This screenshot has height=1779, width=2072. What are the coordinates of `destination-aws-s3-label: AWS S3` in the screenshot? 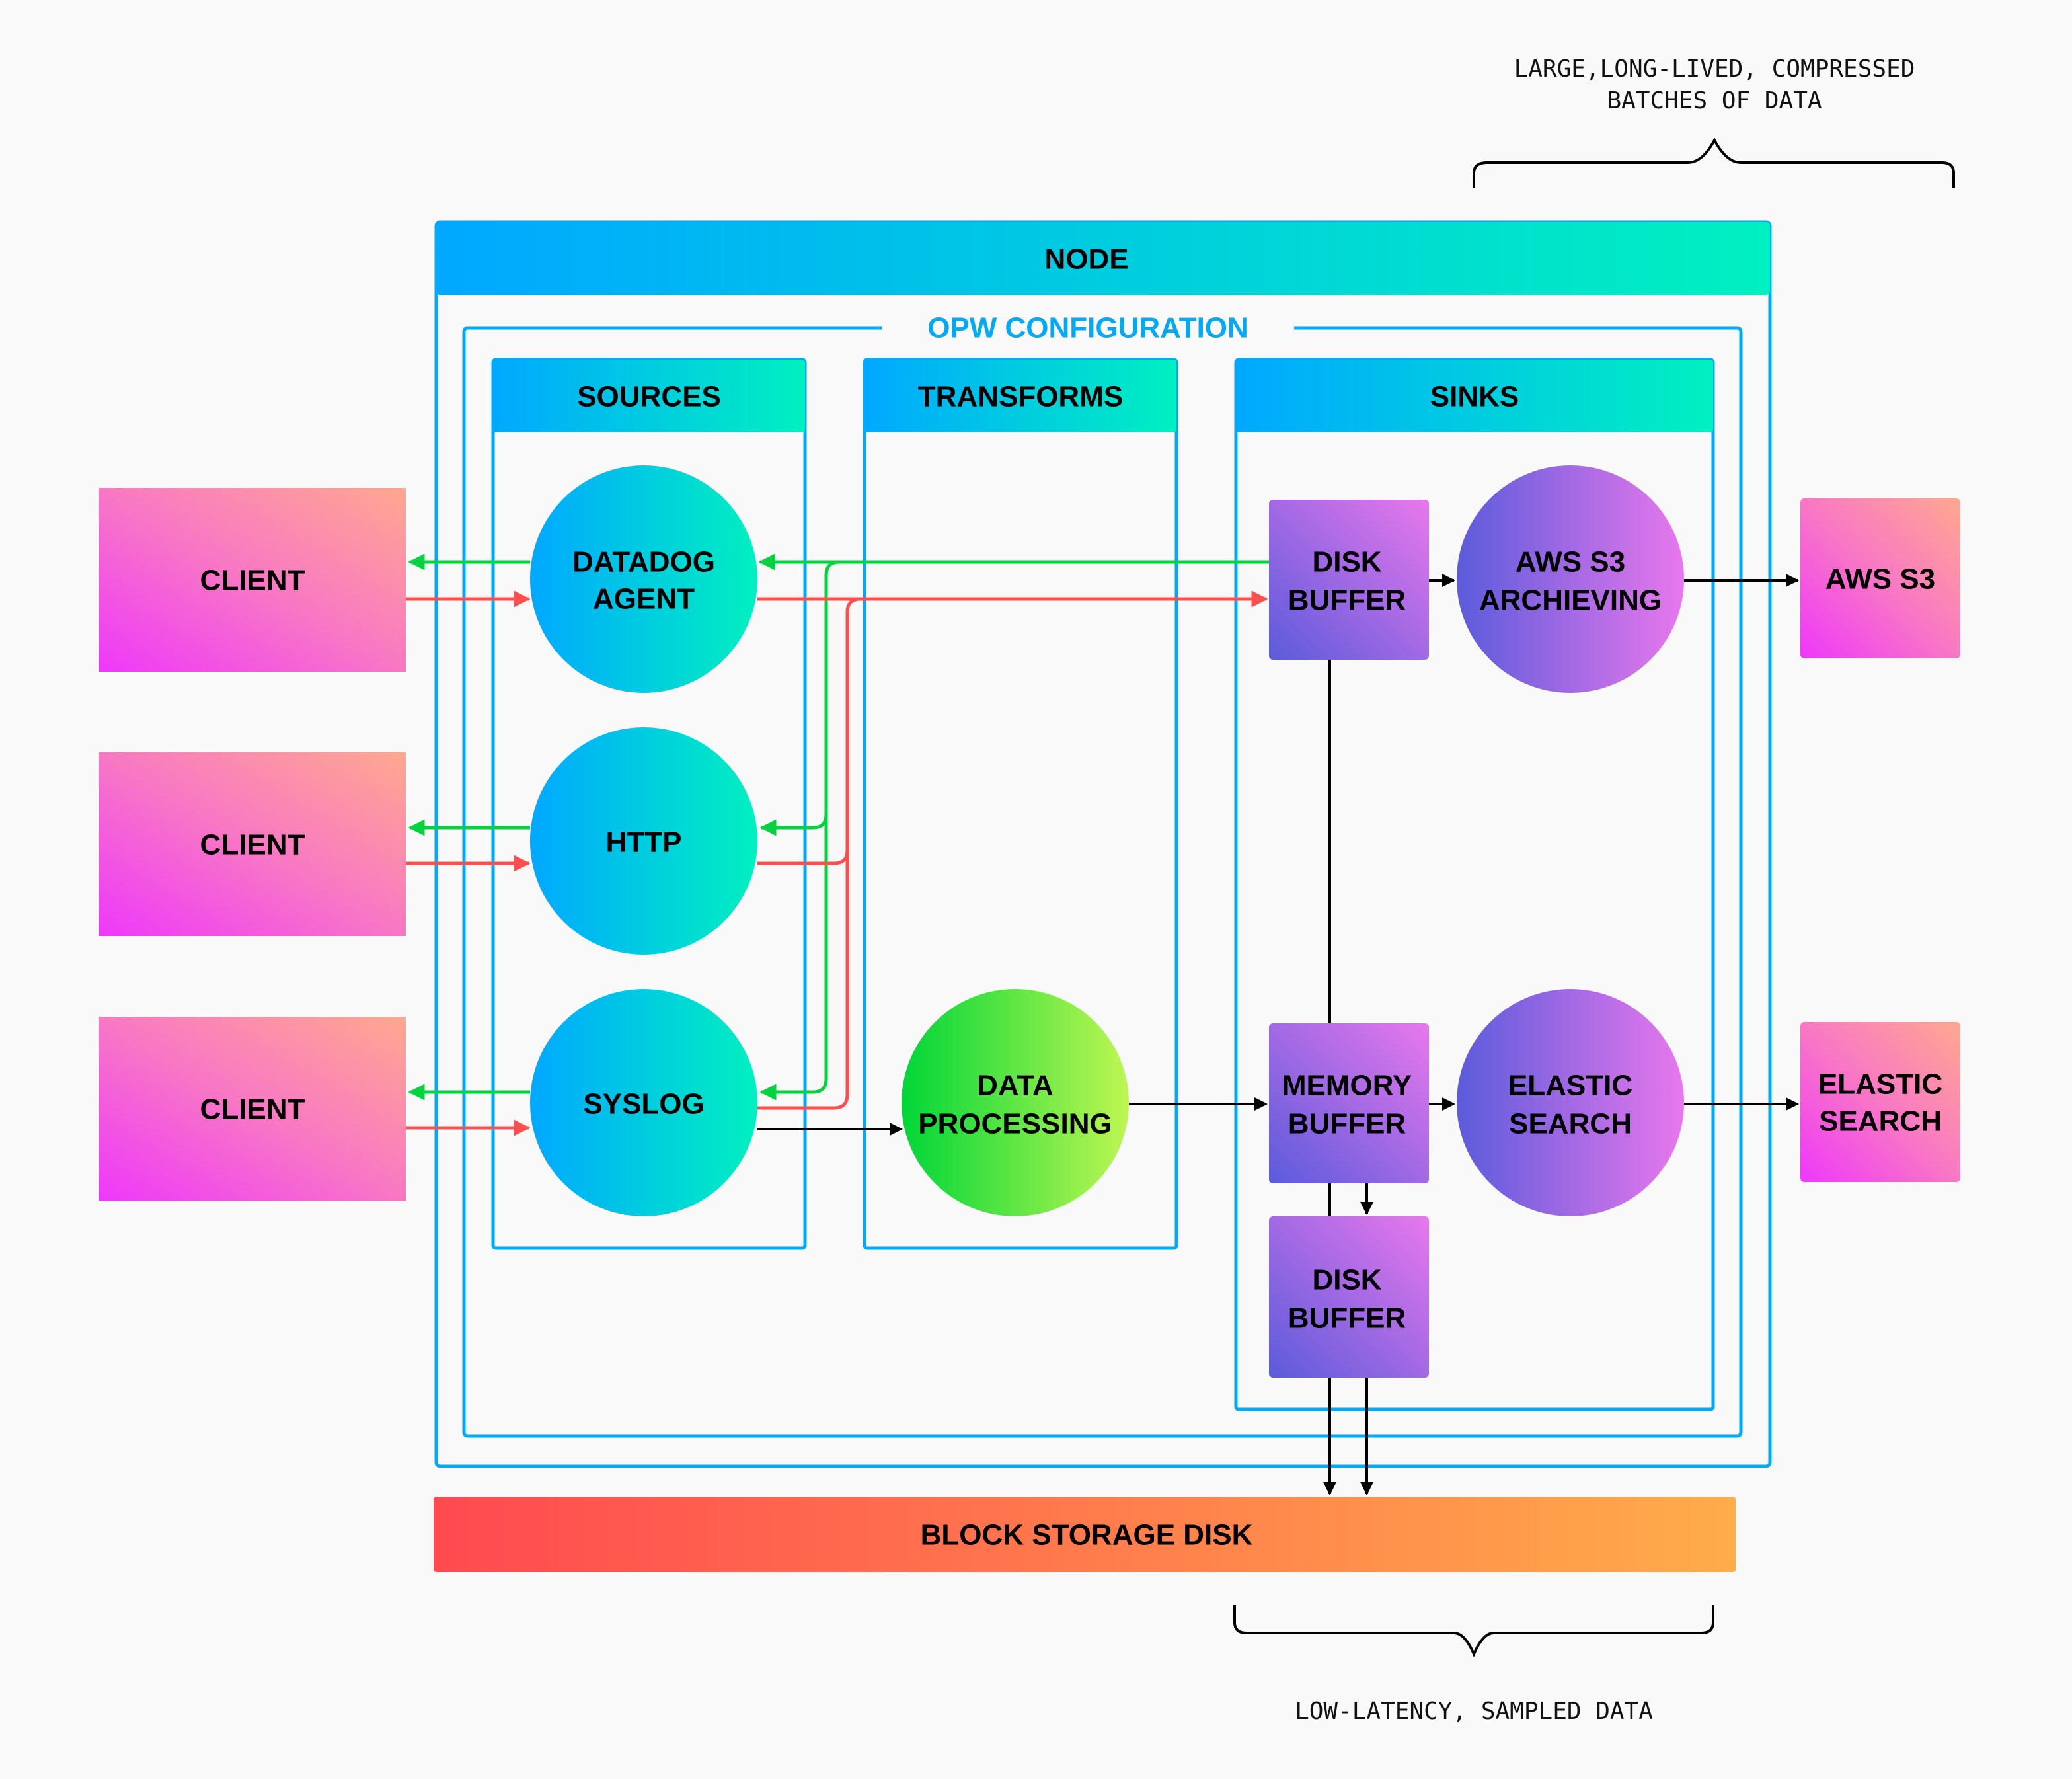 It's located at (1880, 579).